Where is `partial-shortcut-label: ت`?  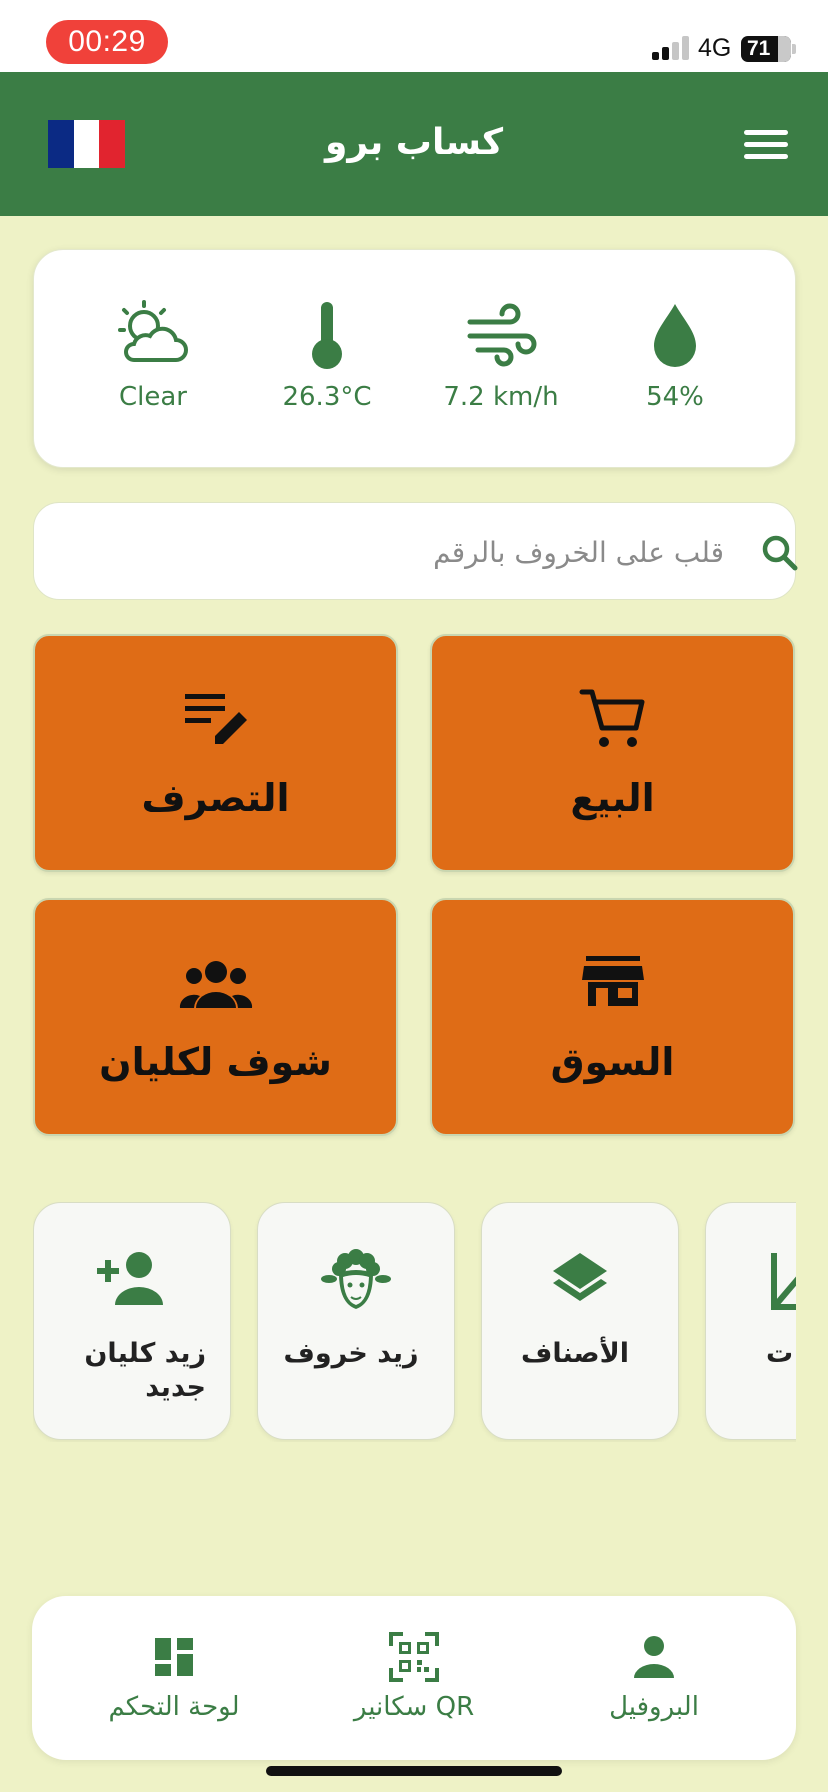 partial-shortcut-label: ت is located at coordinates (780, 1353).